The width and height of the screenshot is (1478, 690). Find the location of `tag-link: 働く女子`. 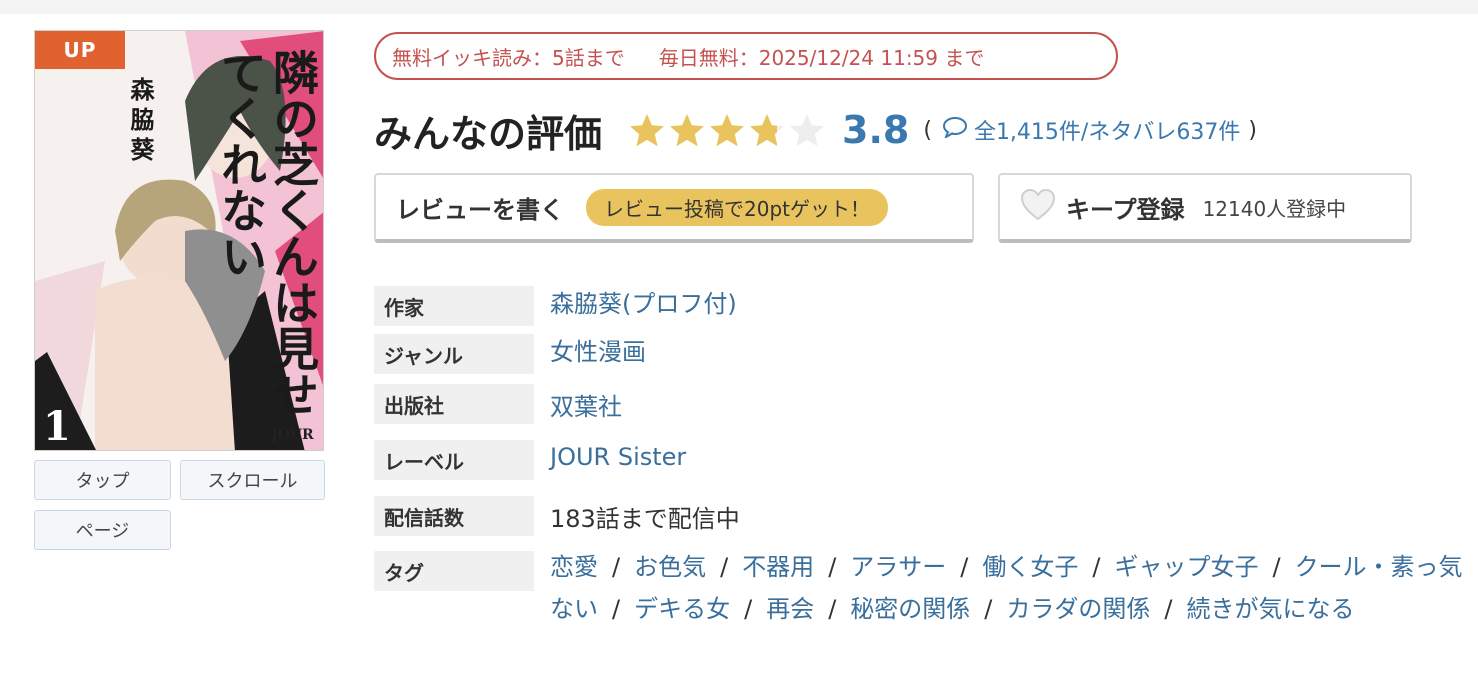

tag-link: 働く女子 is located at coordinates (1030, 567).